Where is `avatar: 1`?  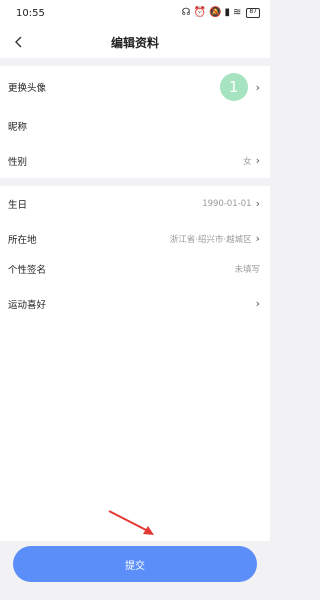
avatar: 1 is located at coordinates (233, 87).